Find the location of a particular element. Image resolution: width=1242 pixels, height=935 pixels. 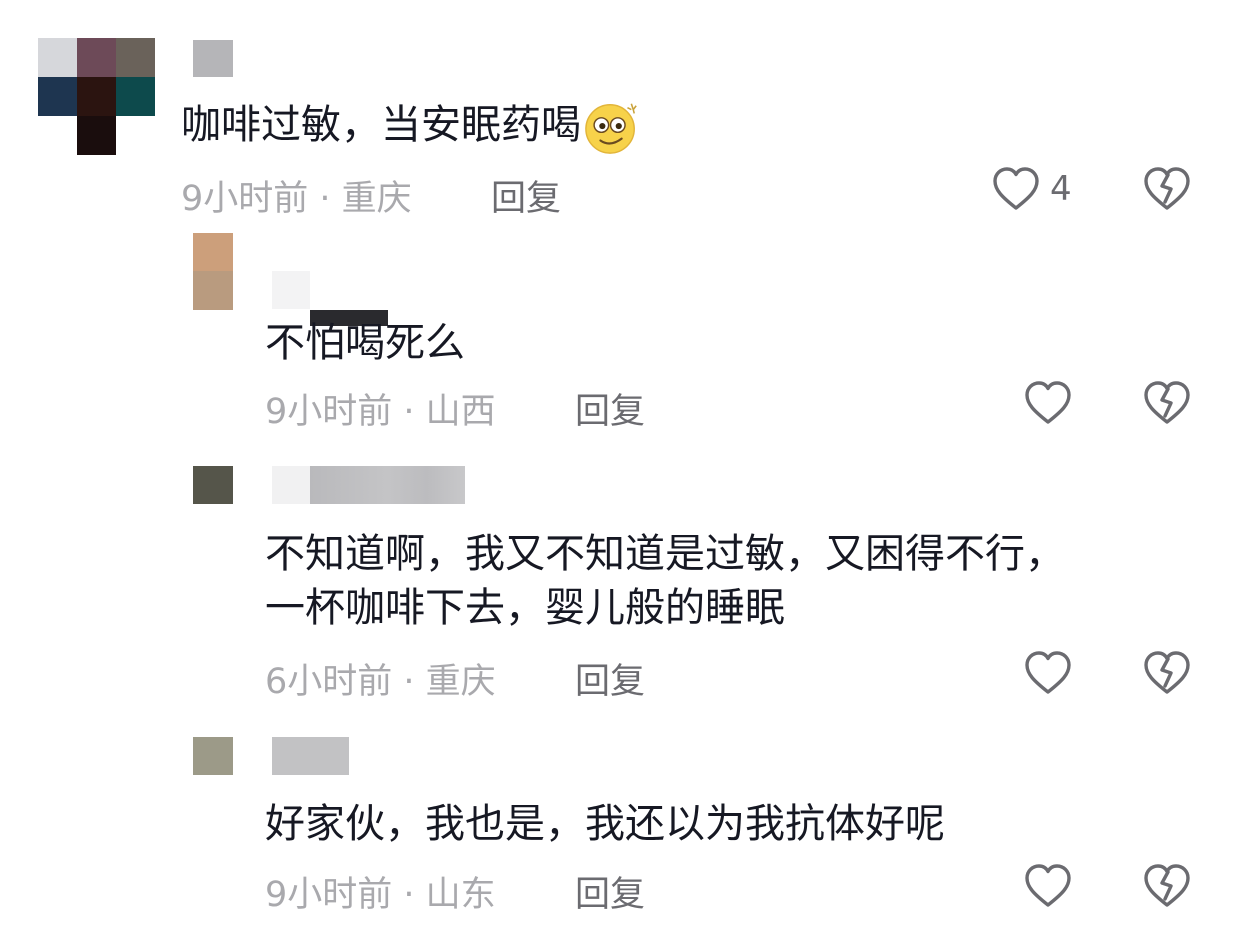

comment-meta: 9小时前 · 重庆 is located at coordinates (296, 199).